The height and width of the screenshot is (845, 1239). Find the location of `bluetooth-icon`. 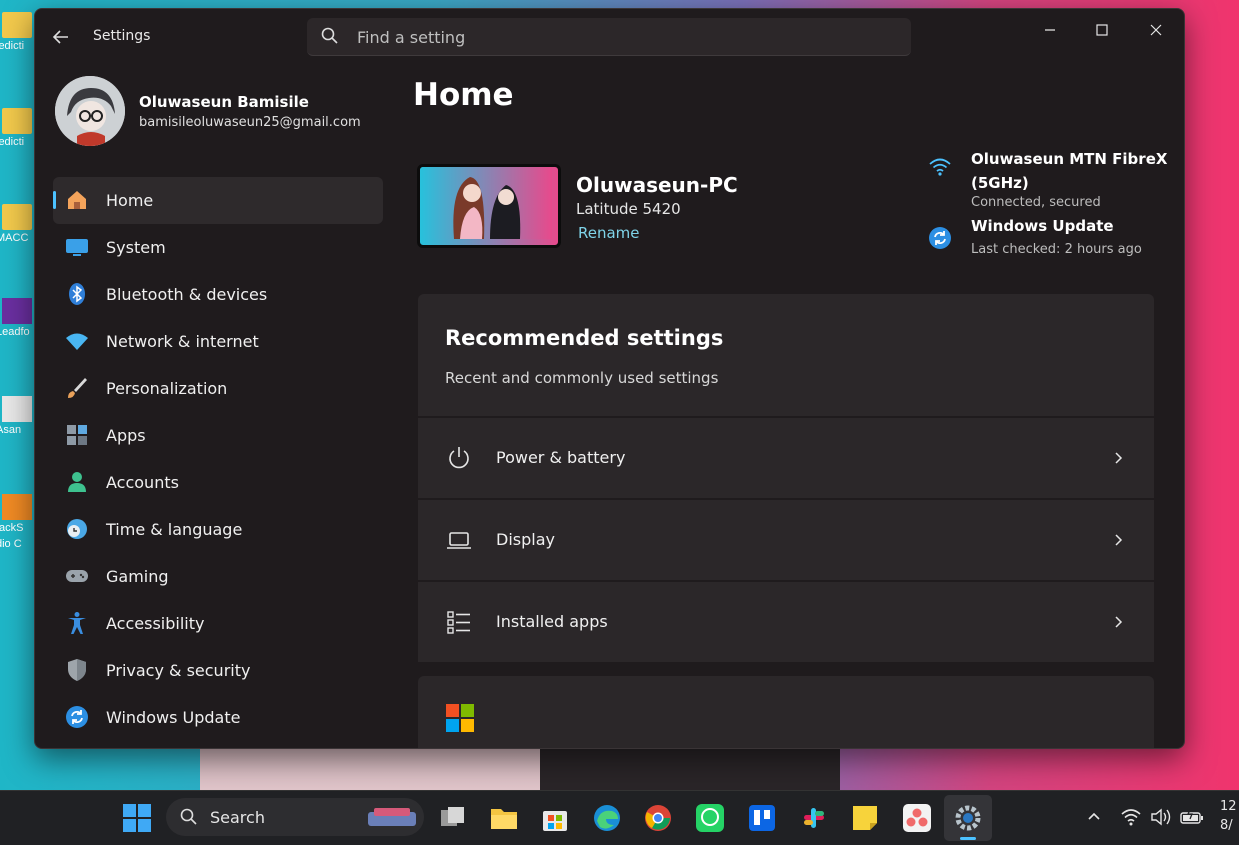

bluetooth-icon is located at coordinates (77, 294).